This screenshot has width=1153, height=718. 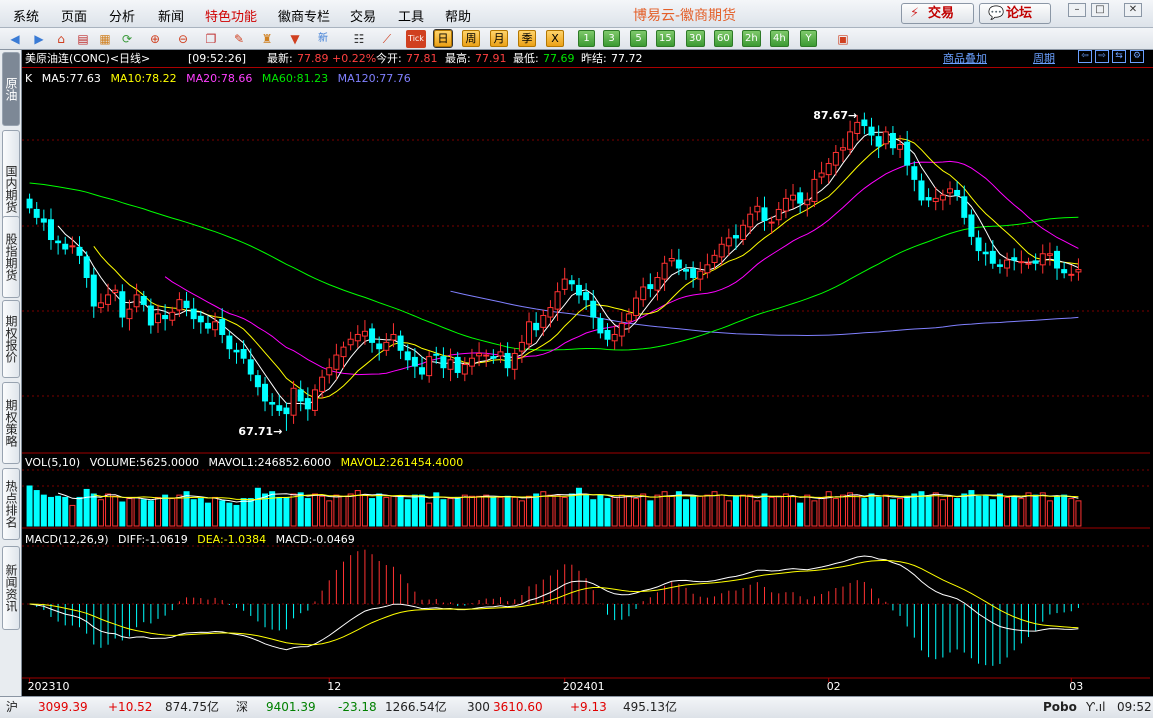 I want to click on nav-left-icon: ⇦, so click(x=1085, y=56).